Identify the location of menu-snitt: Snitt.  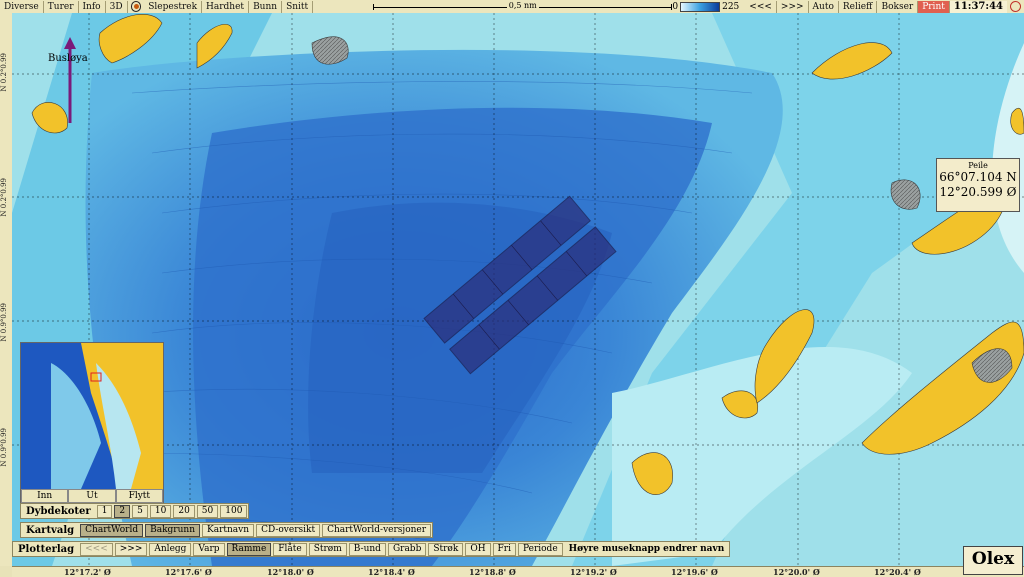
(298, 6).